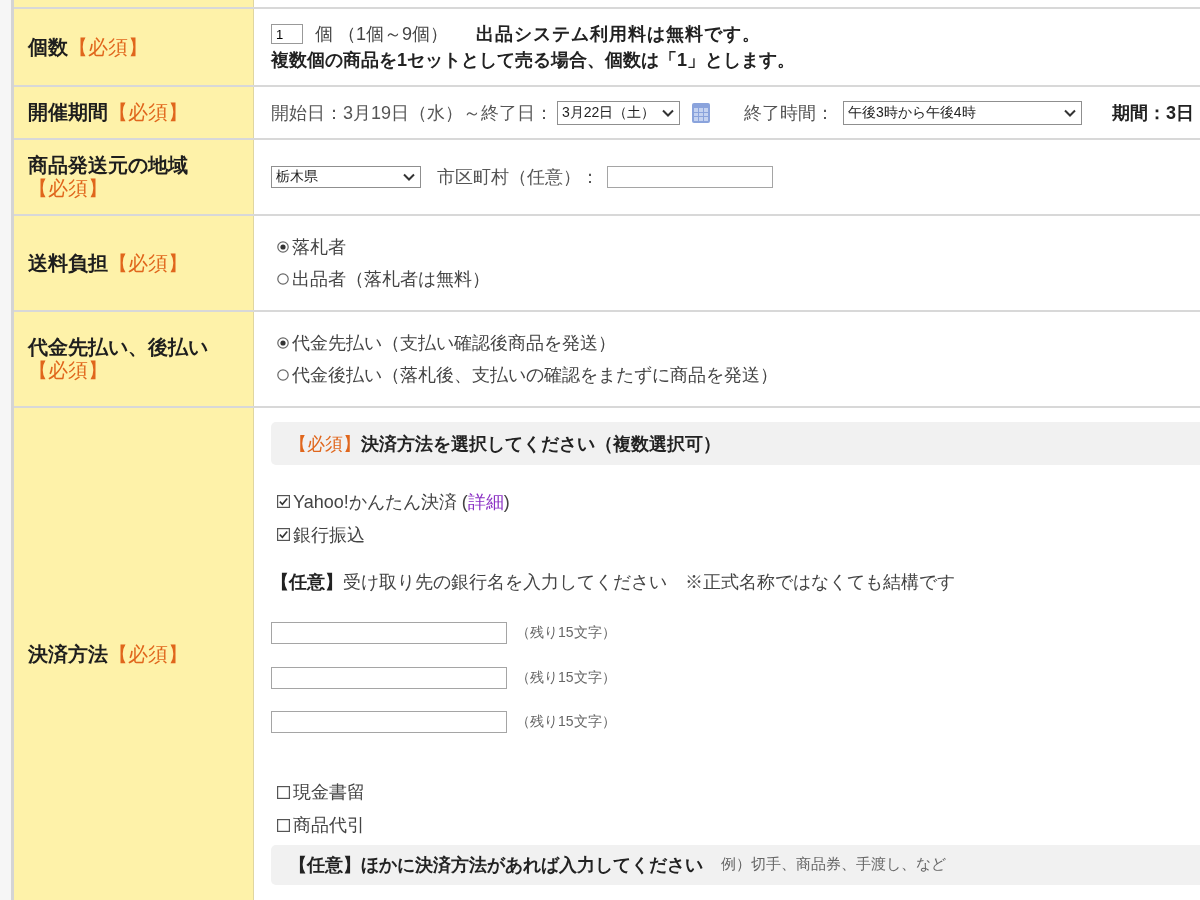 The height and width of the screenshot is (900, 1200). I want to click on prefecture-dropdown: 栃木県, so click(346, 177).